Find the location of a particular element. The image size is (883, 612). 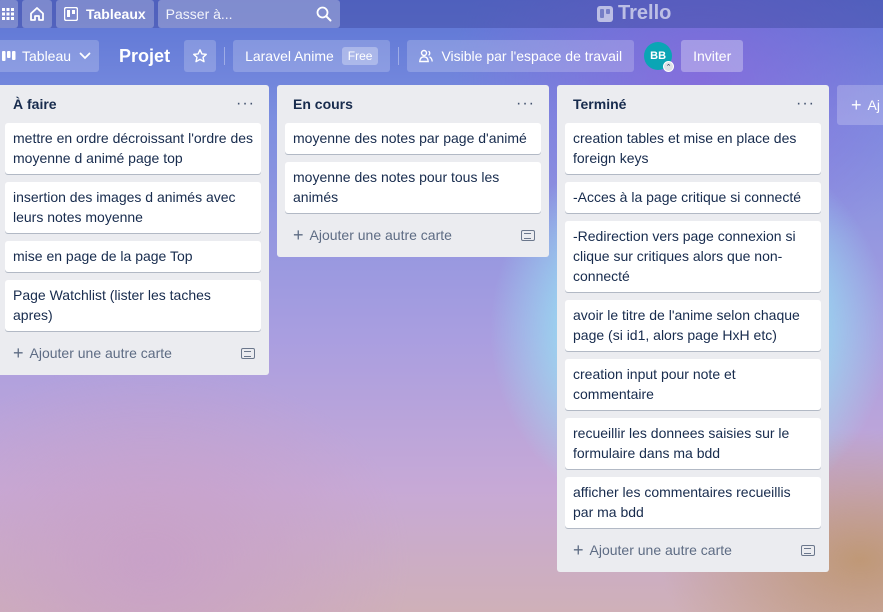

card: moyenne des notes pour tous les animés is located at coordinates (413, 187).